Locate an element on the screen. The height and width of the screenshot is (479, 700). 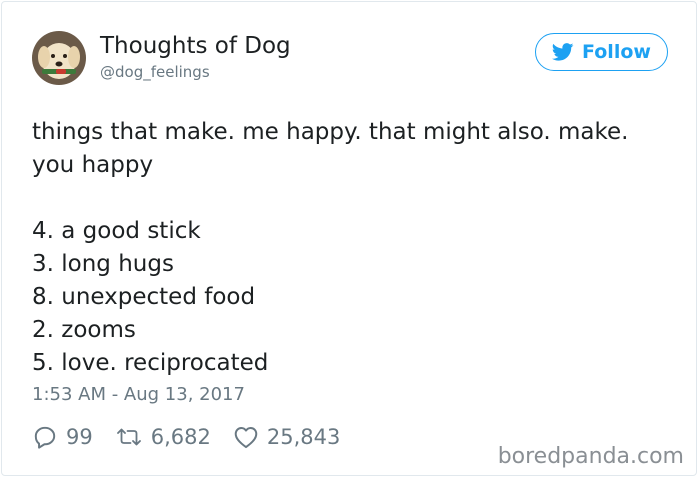
follow-button: Follow is located at coordinates (601, 52).